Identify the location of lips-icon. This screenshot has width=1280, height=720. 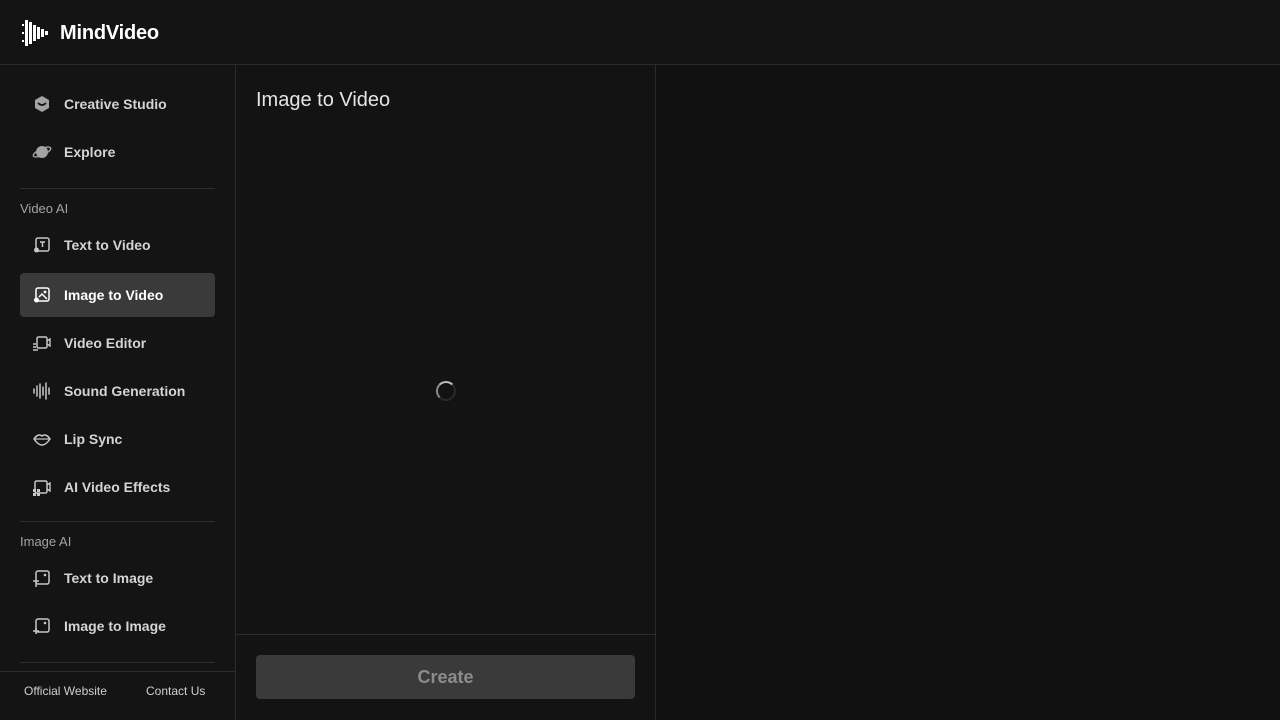
(42, 439).